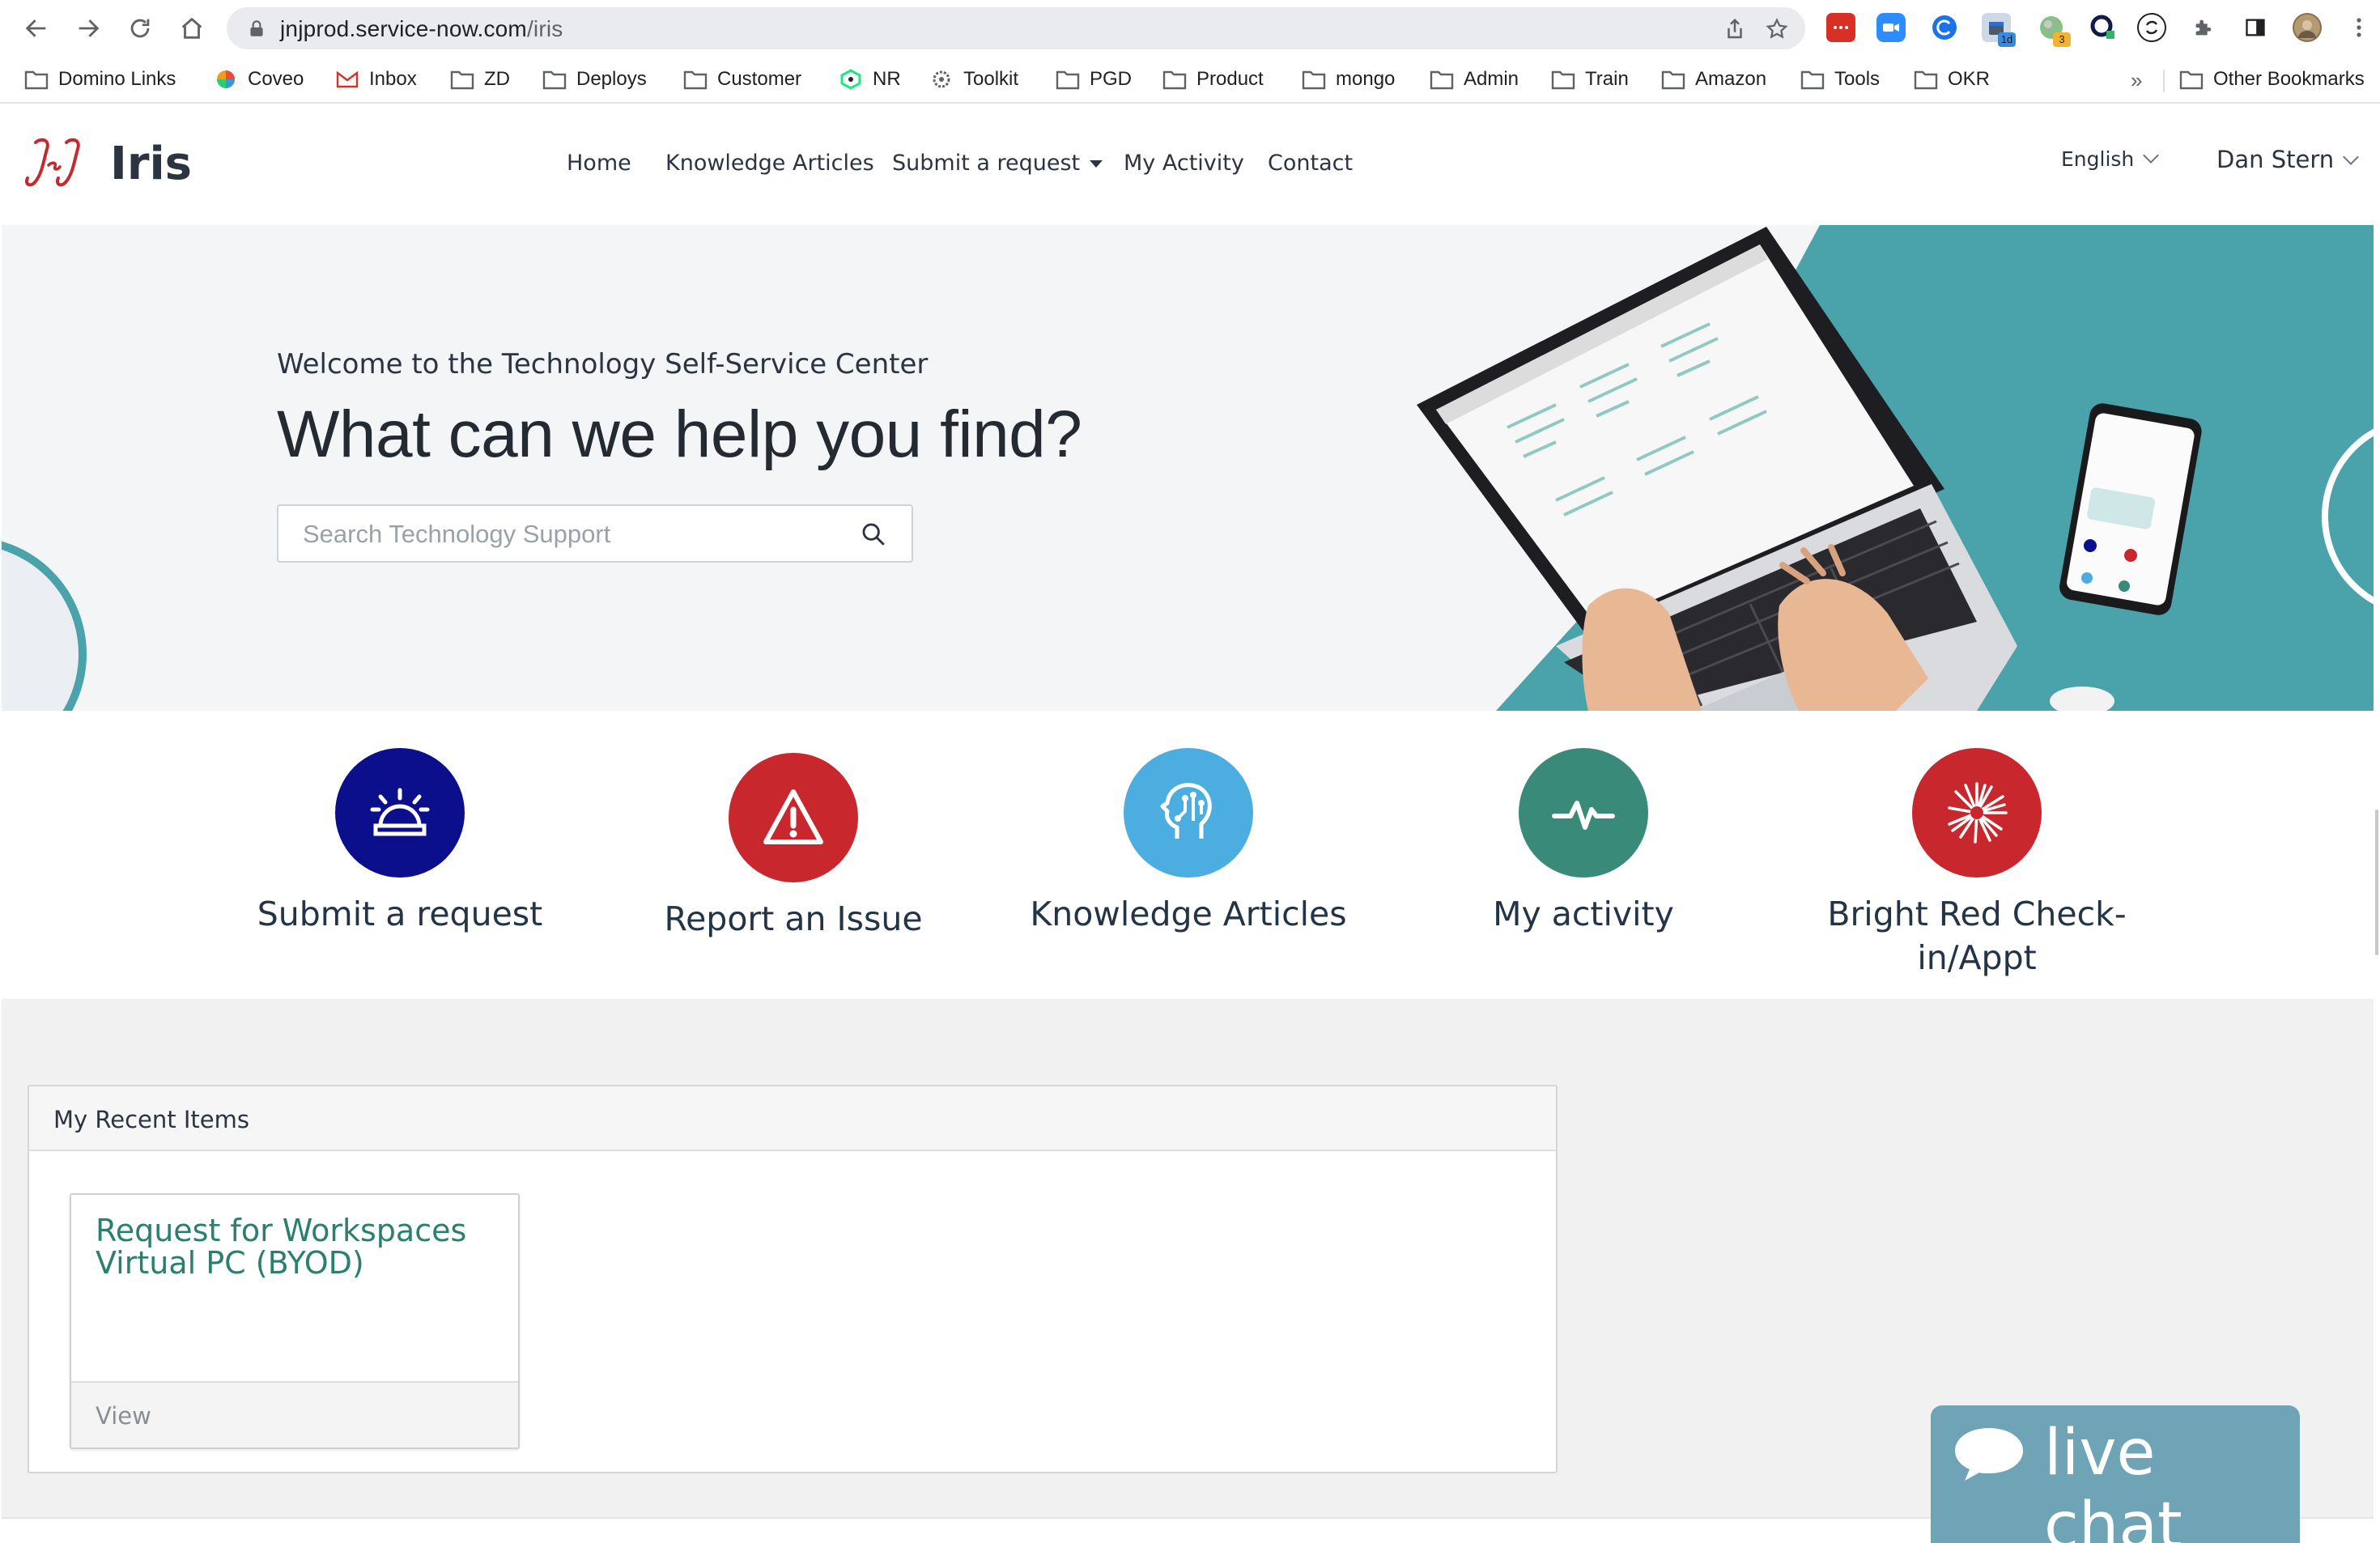 This screenshot has height=1543, width=2380. I want to click on bookmark-train: Train, so click(1590, 79).